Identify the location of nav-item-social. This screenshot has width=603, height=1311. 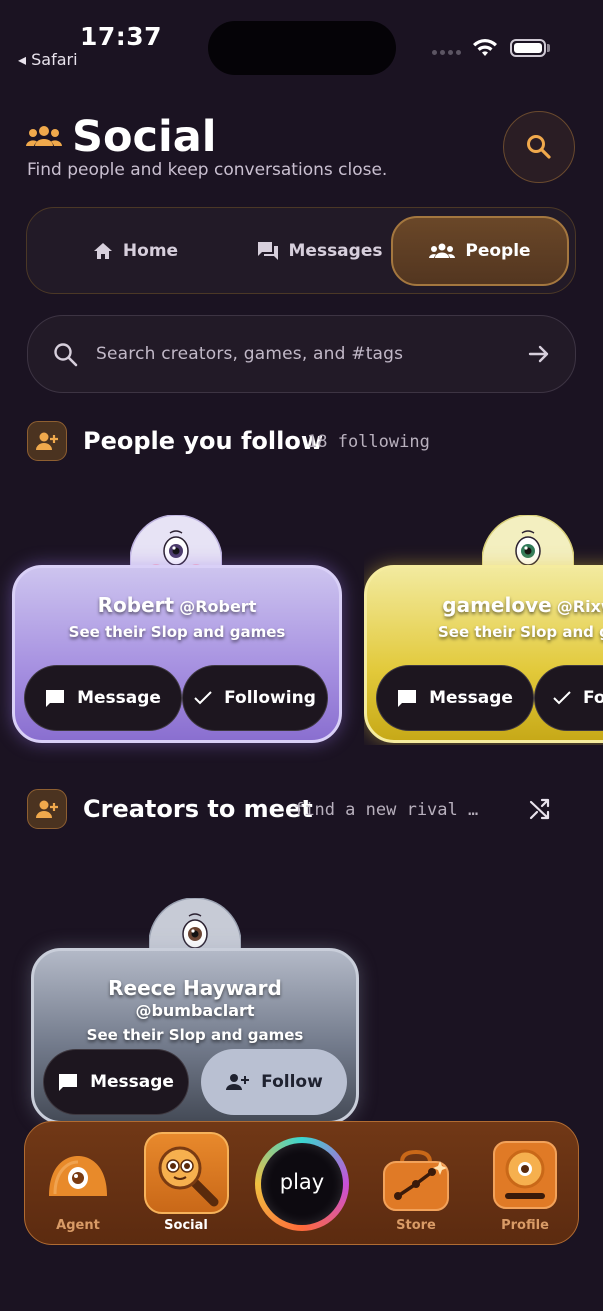
(186, 1173).